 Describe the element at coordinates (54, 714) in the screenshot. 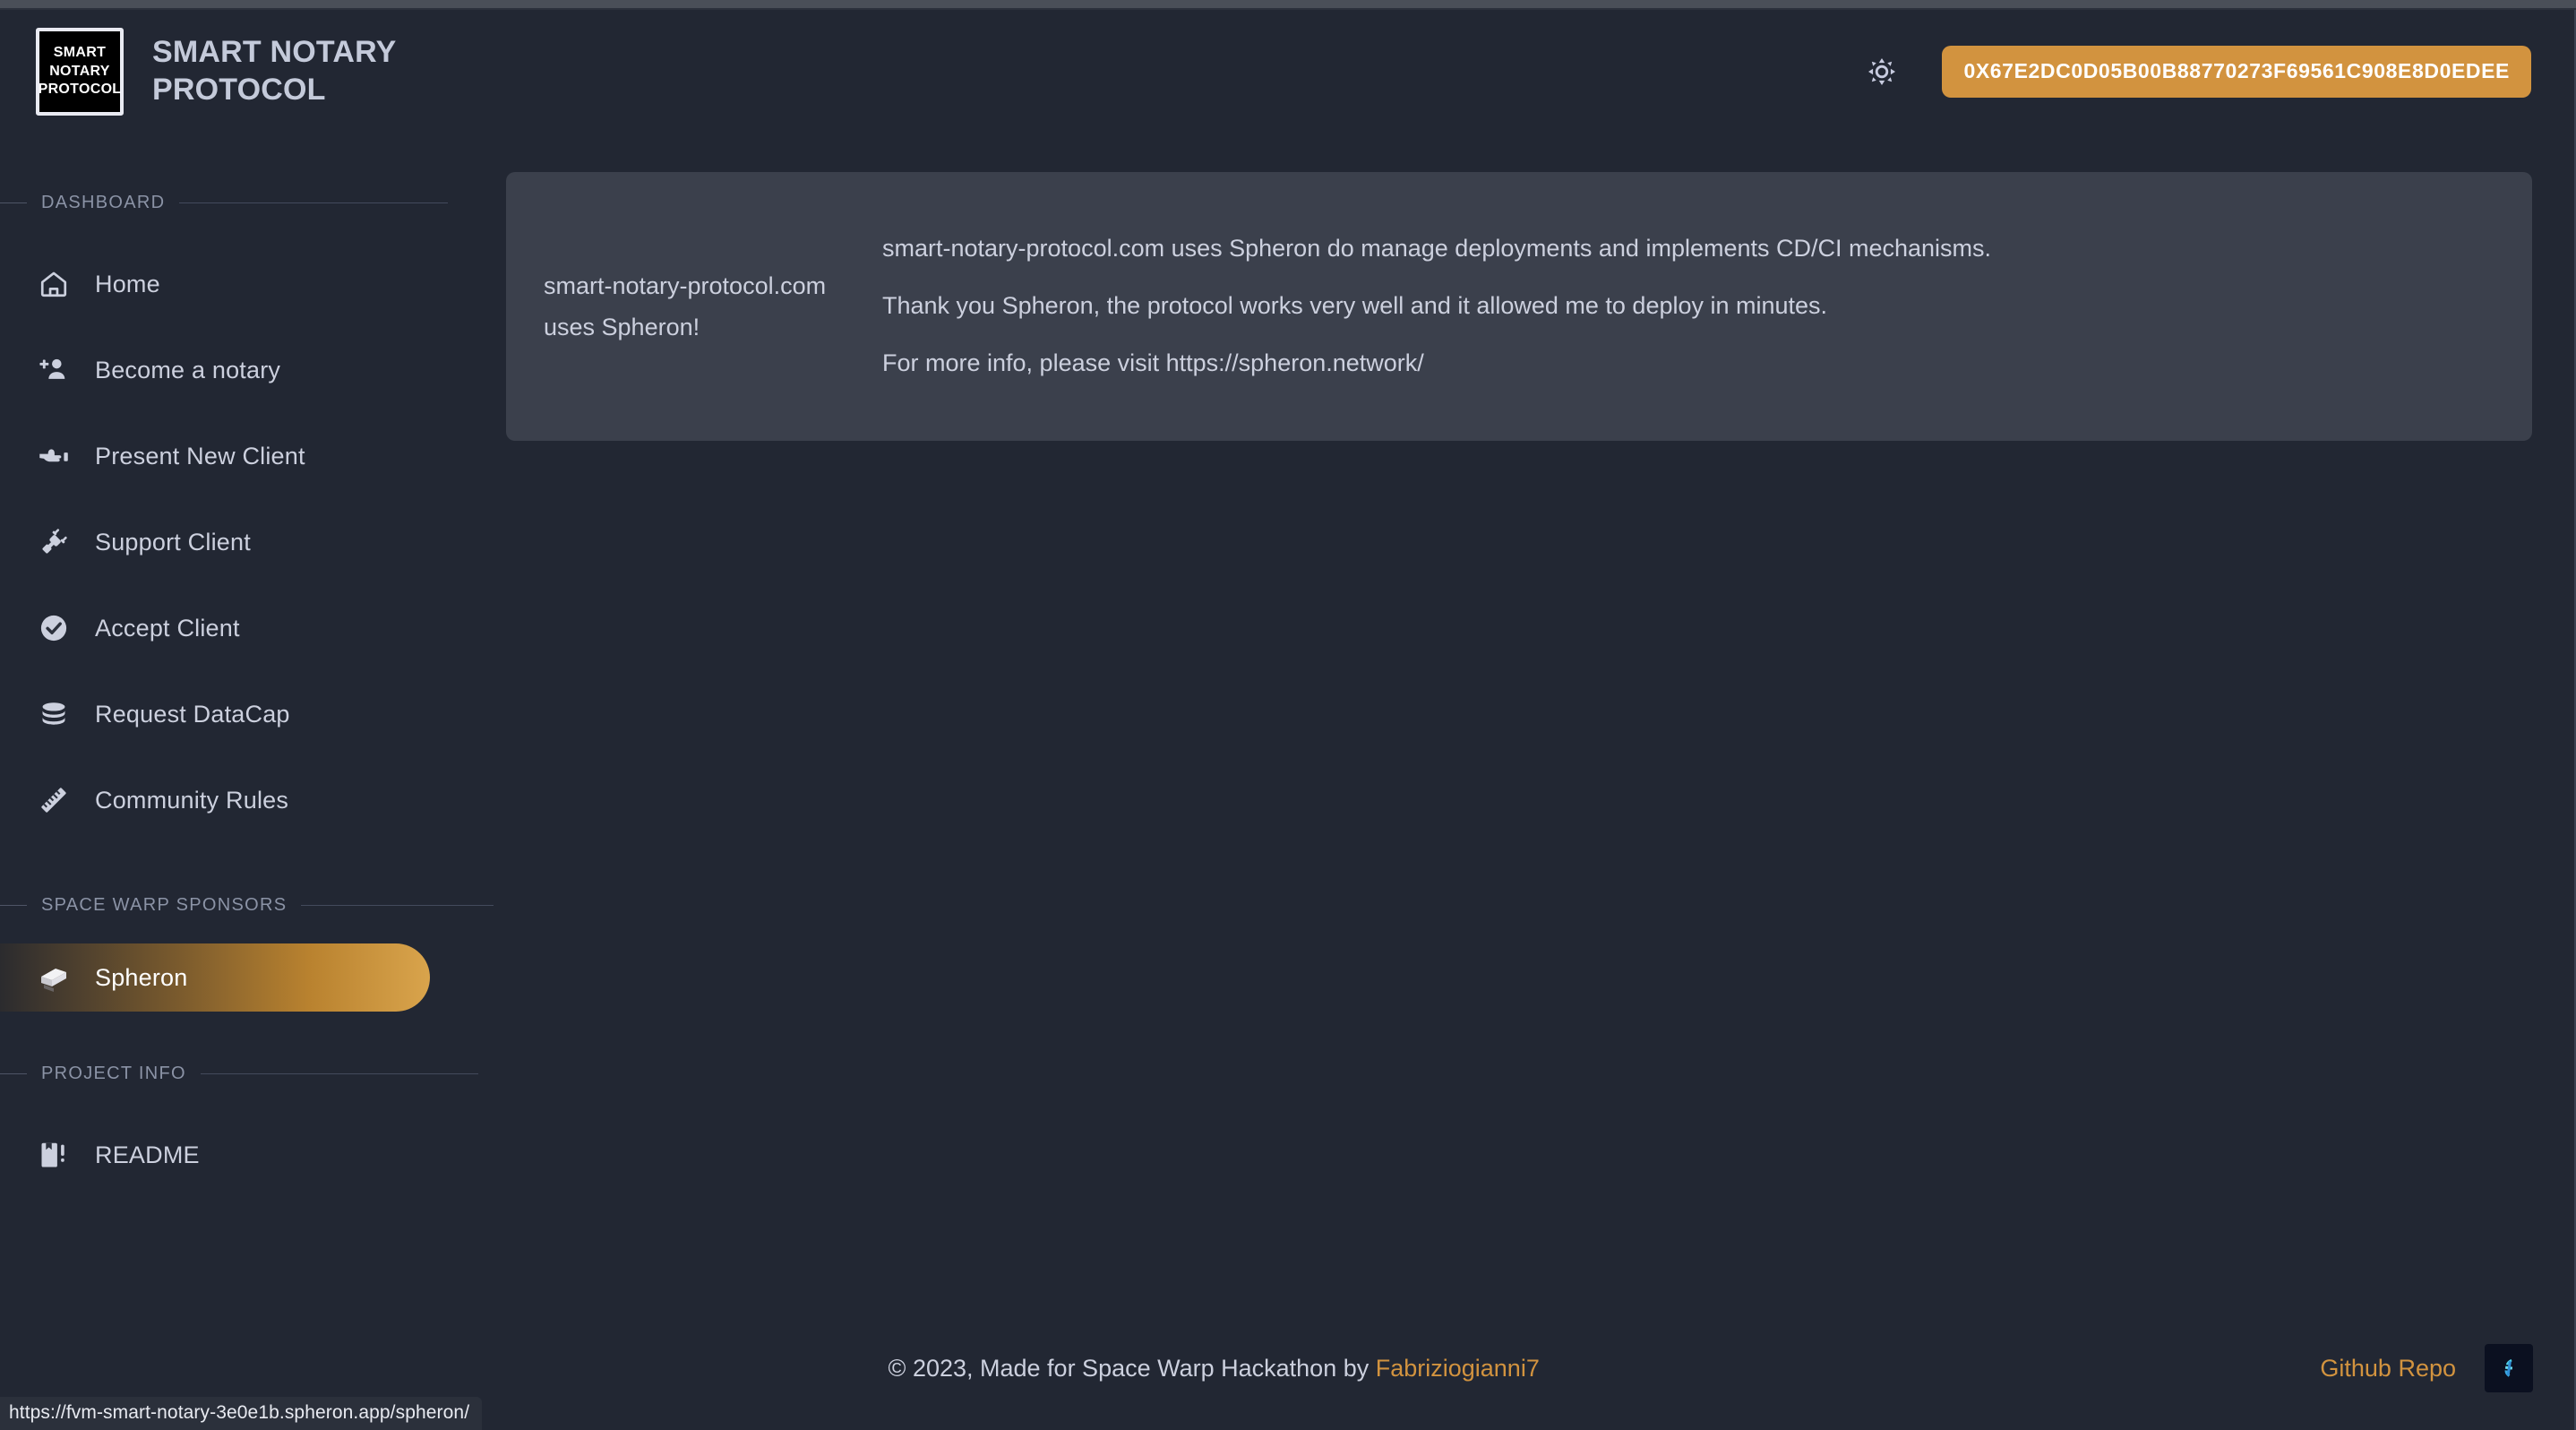

I see `database-stack-icon` at that location.